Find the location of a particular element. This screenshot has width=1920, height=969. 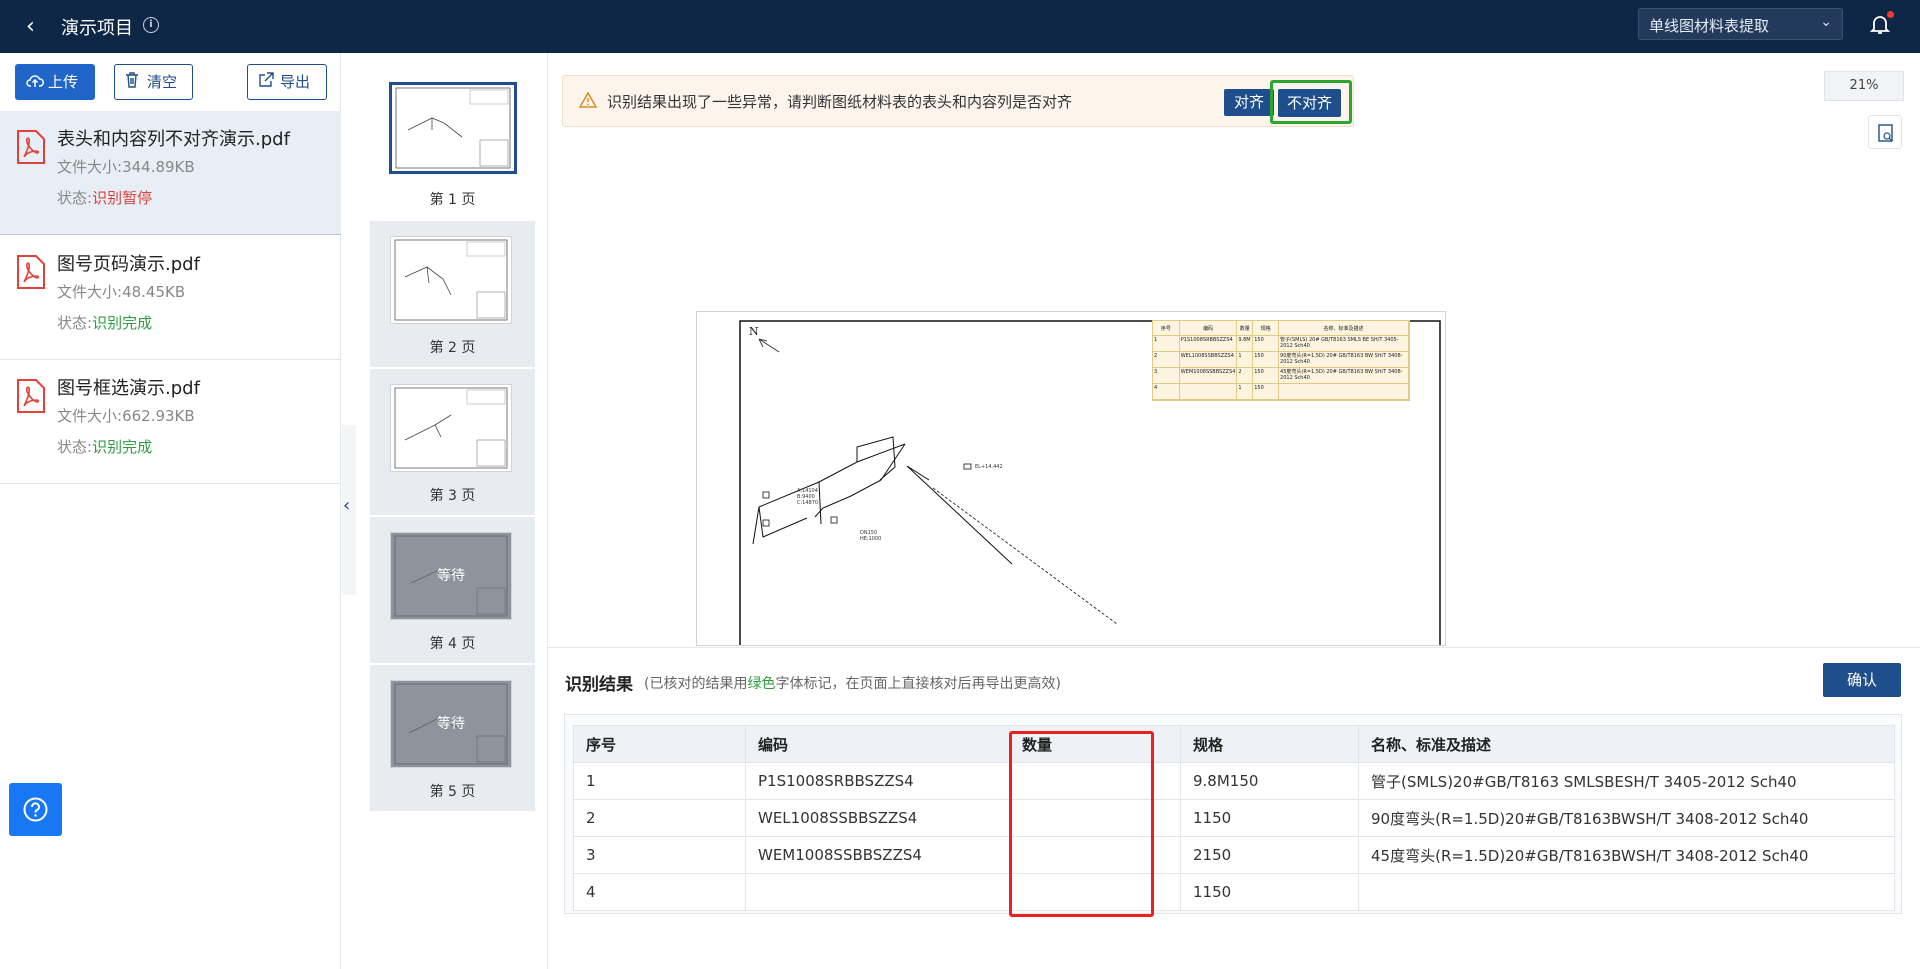

document-search-icon is located at coordinates (1885, 133).